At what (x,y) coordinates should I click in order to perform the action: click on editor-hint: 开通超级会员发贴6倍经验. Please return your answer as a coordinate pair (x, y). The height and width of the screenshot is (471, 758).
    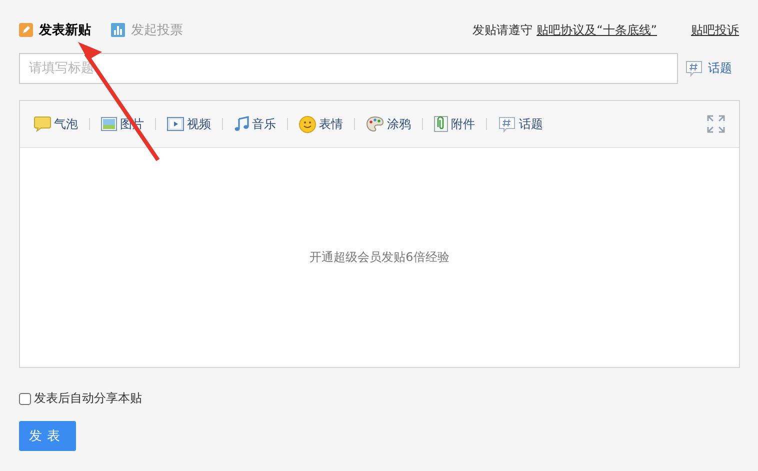
    Looking at the image, I should click on (380, 257).